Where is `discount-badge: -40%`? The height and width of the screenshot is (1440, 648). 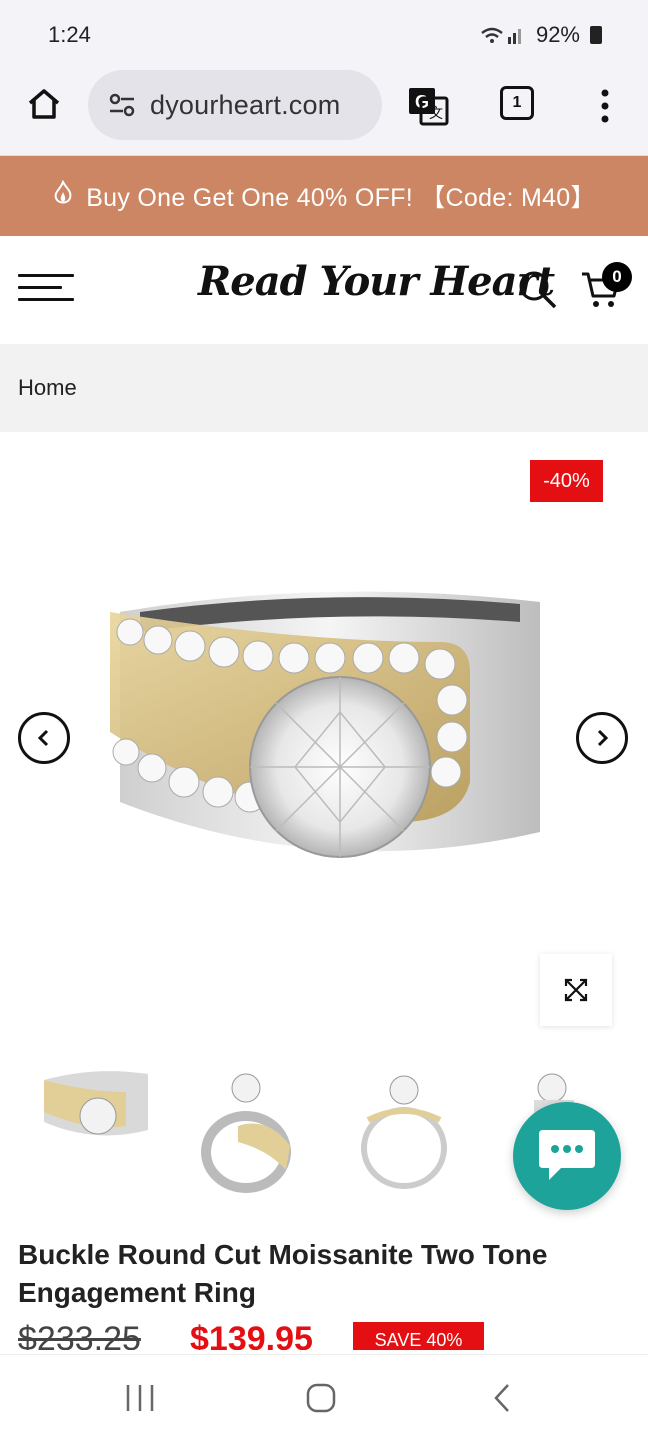 discount-badge: -40% is located at coordinates (566, 481).